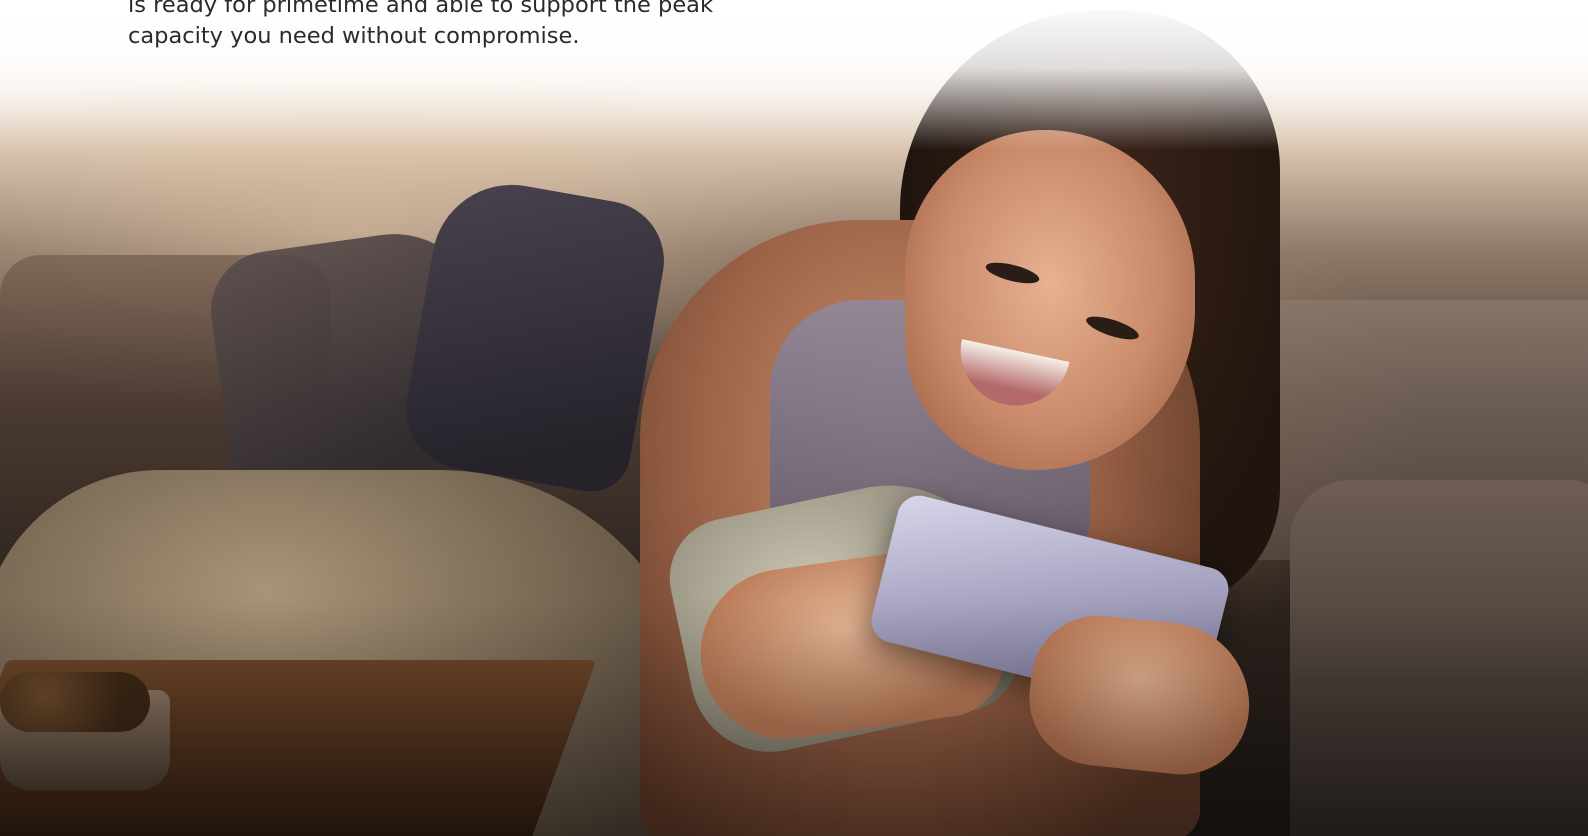  What do you see at coordinates (1050, 300) in the screenshot?
I see `person-face` at bounding box center [1050, 300].